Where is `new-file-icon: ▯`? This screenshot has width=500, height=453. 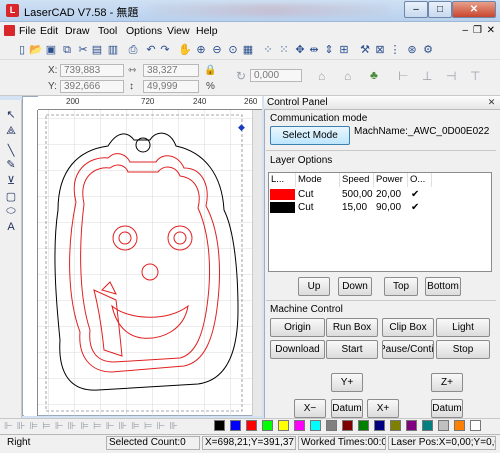
new-file-icon: ▯ is located at coordinates (22, 50).